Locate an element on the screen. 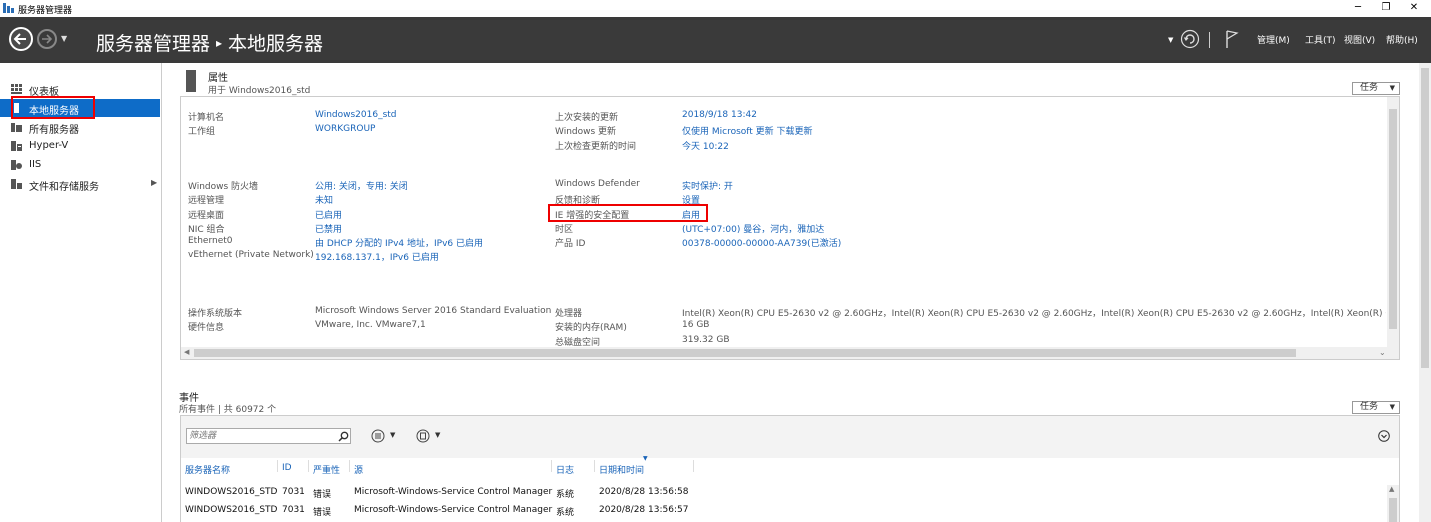 This screenshot has width=1431, height=522. properties-subtitle: 用于 Windows2016_std is located at coordinates (259, 91).